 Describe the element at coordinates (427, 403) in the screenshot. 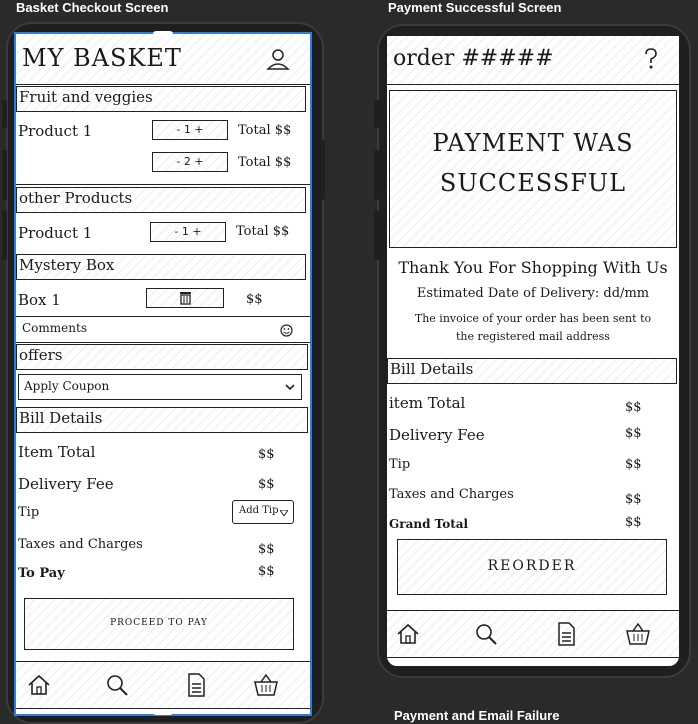

I see `item-total-label: item Total` at that location.